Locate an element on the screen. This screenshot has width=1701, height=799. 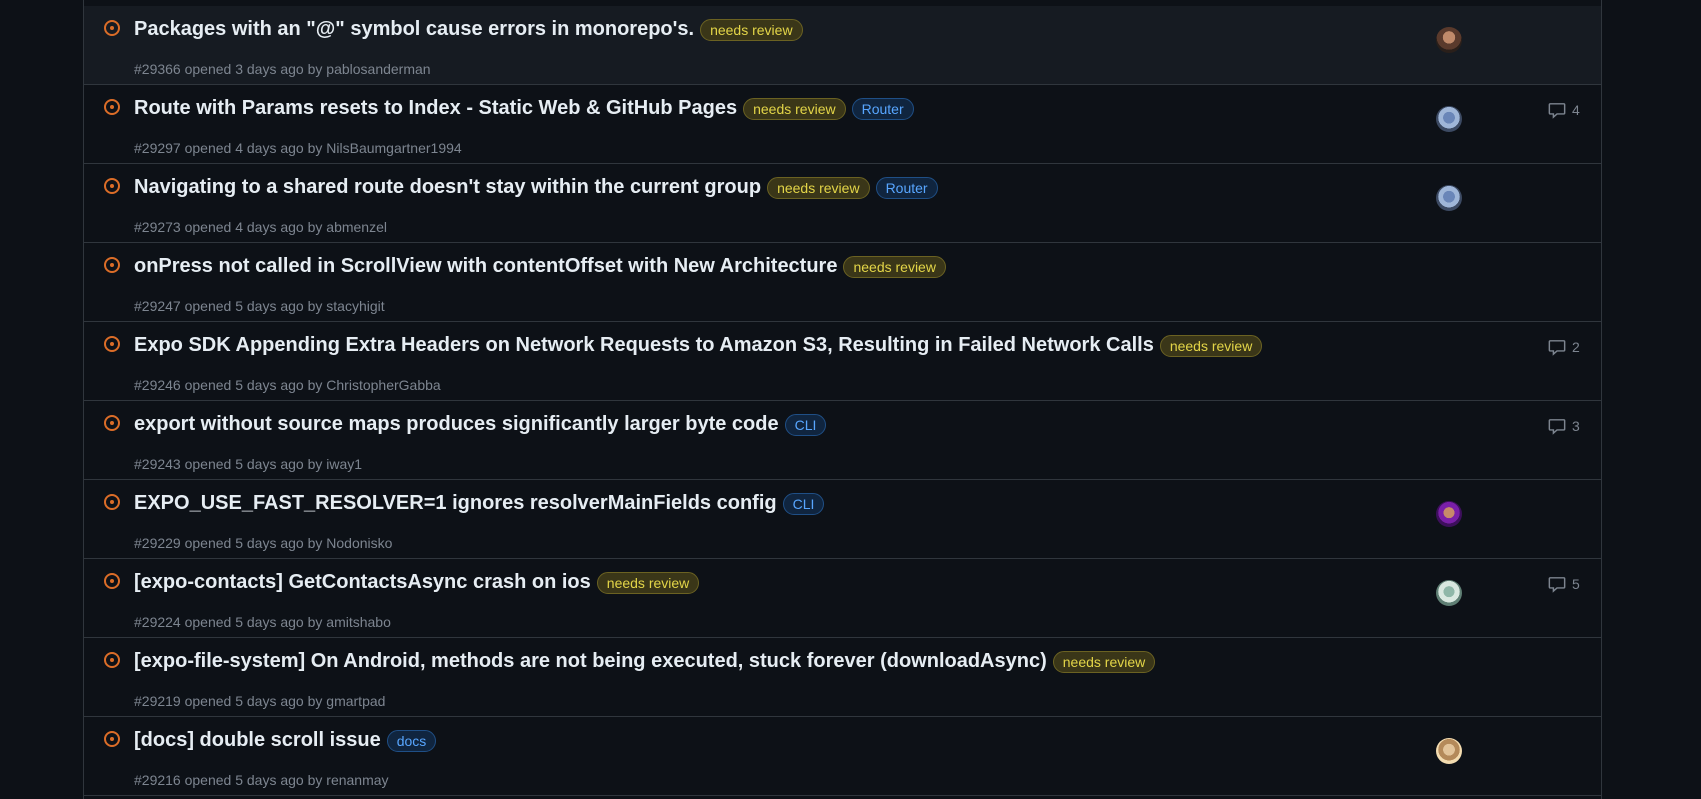
issue-meta: #29273 opened 4 days ago by abmenzel is located at coordinates (260, 227).